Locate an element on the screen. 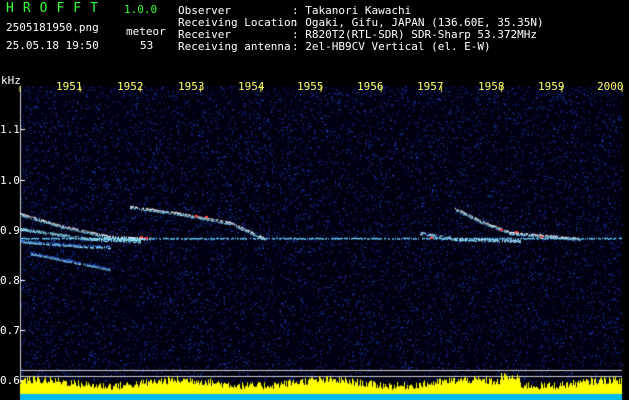  y-tick-label: 0.7 is located at coordinates (10, 330).